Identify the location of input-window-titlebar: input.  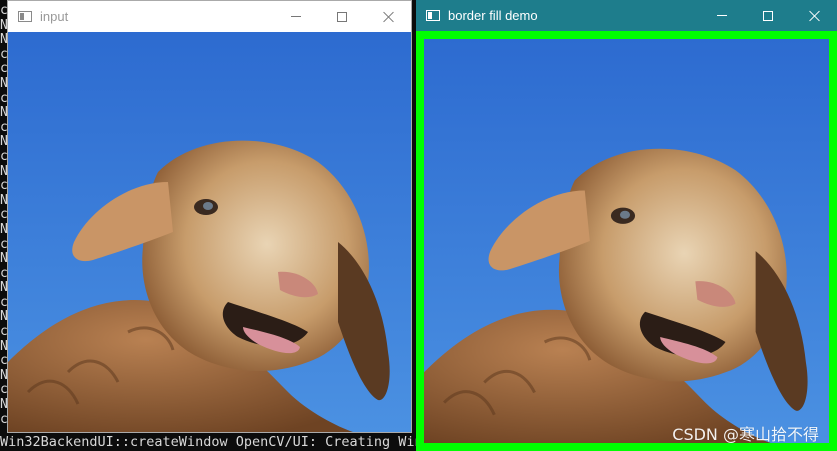
(209, 16).